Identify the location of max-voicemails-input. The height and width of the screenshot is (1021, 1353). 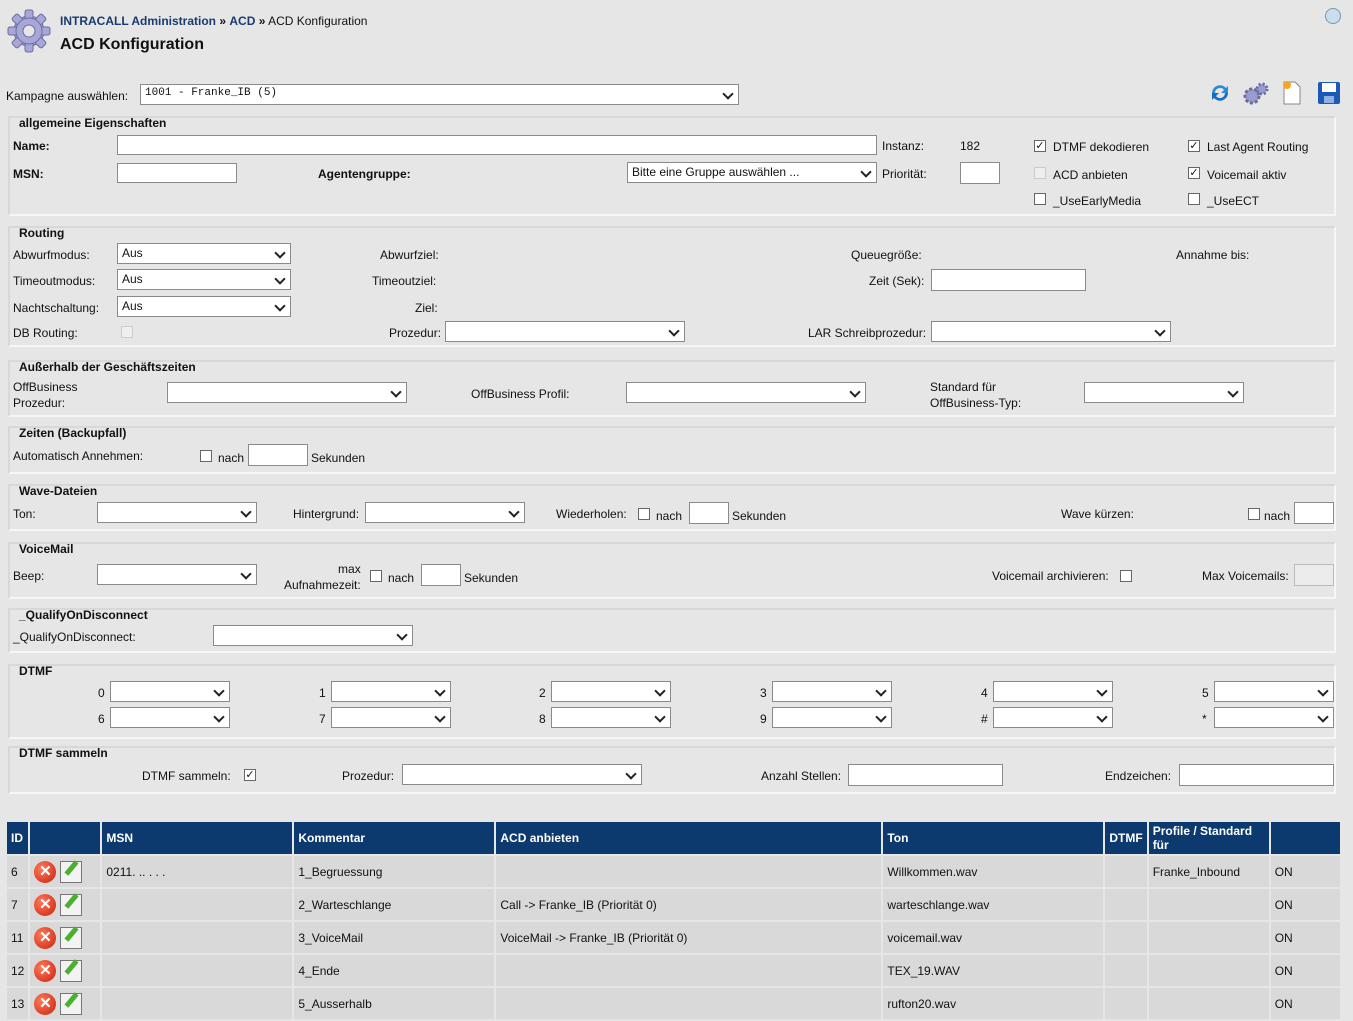
(1314, 575).